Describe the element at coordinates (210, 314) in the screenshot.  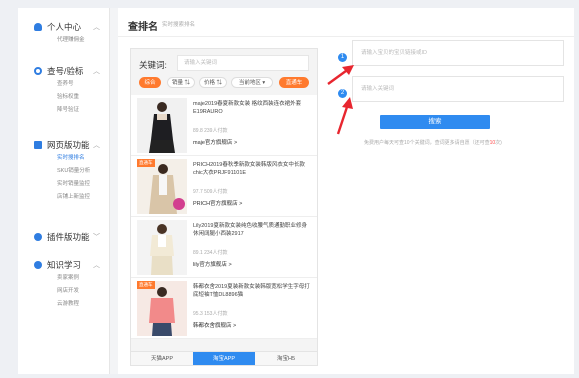
I see `item-meta: 95.3 153人付款` at that location.